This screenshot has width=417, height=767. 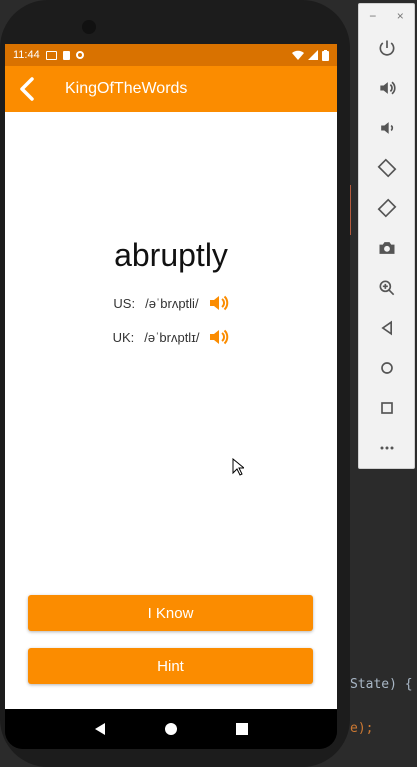 What do you see at coordinates (298, 55) in the screenshot?
I see `wifi-icon` at bounding box center [298, 55].